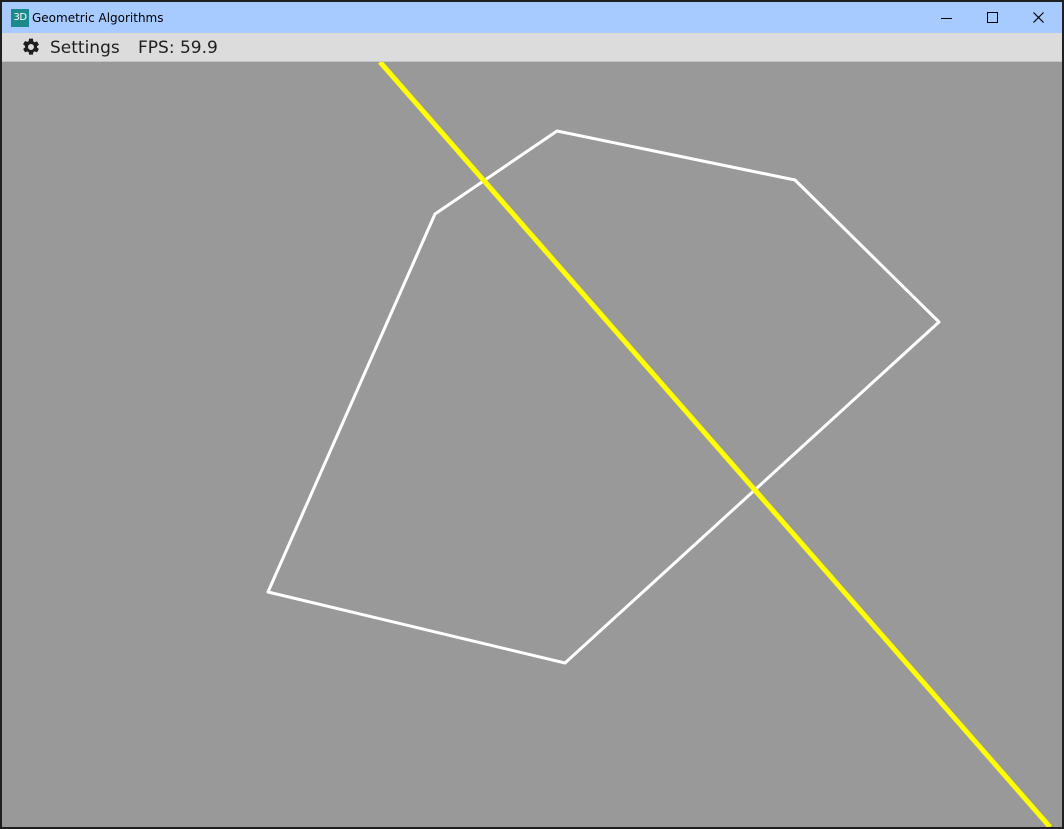 The image size is (1064, 829). What do you see at coordinates (532, 17) in the screenshot?
I see `title-bar: 3D Geometric Algorithms` at bounding box center [532, 17].